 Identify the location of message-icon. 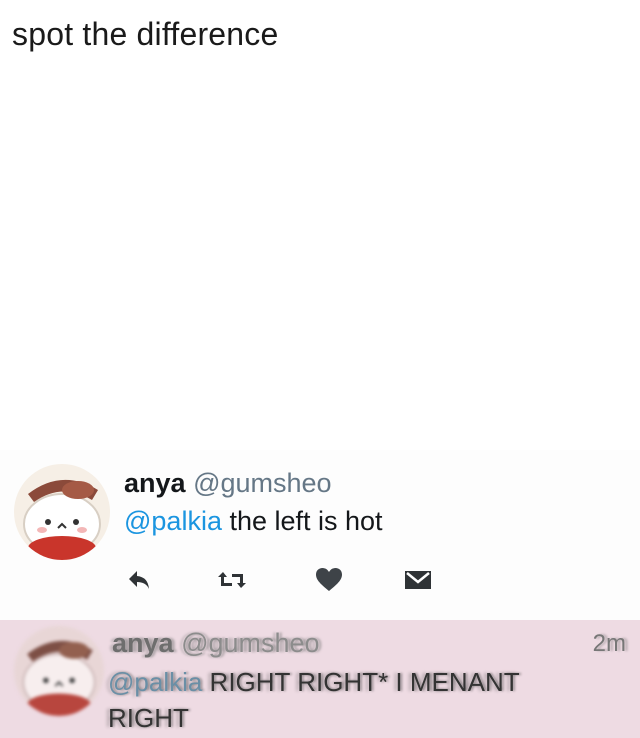
(418, 580).